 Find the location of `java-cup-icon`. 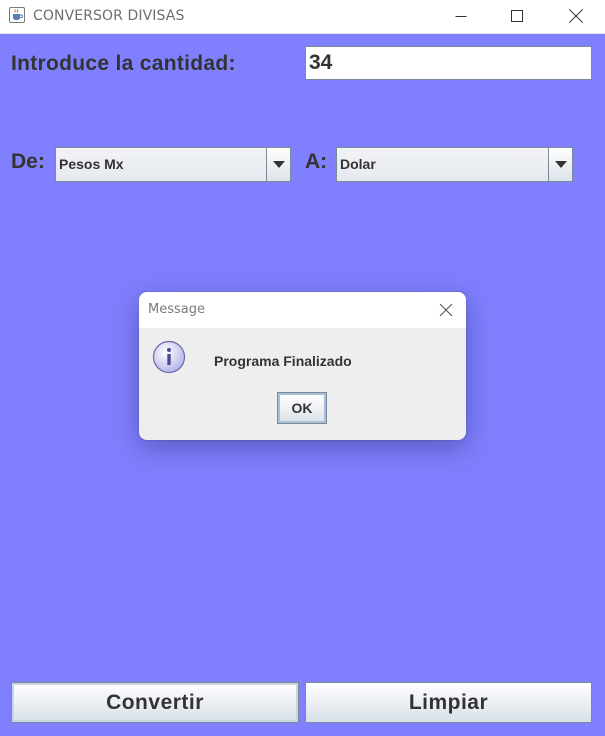

java-cup-icon is located at coordinates (17, 15).